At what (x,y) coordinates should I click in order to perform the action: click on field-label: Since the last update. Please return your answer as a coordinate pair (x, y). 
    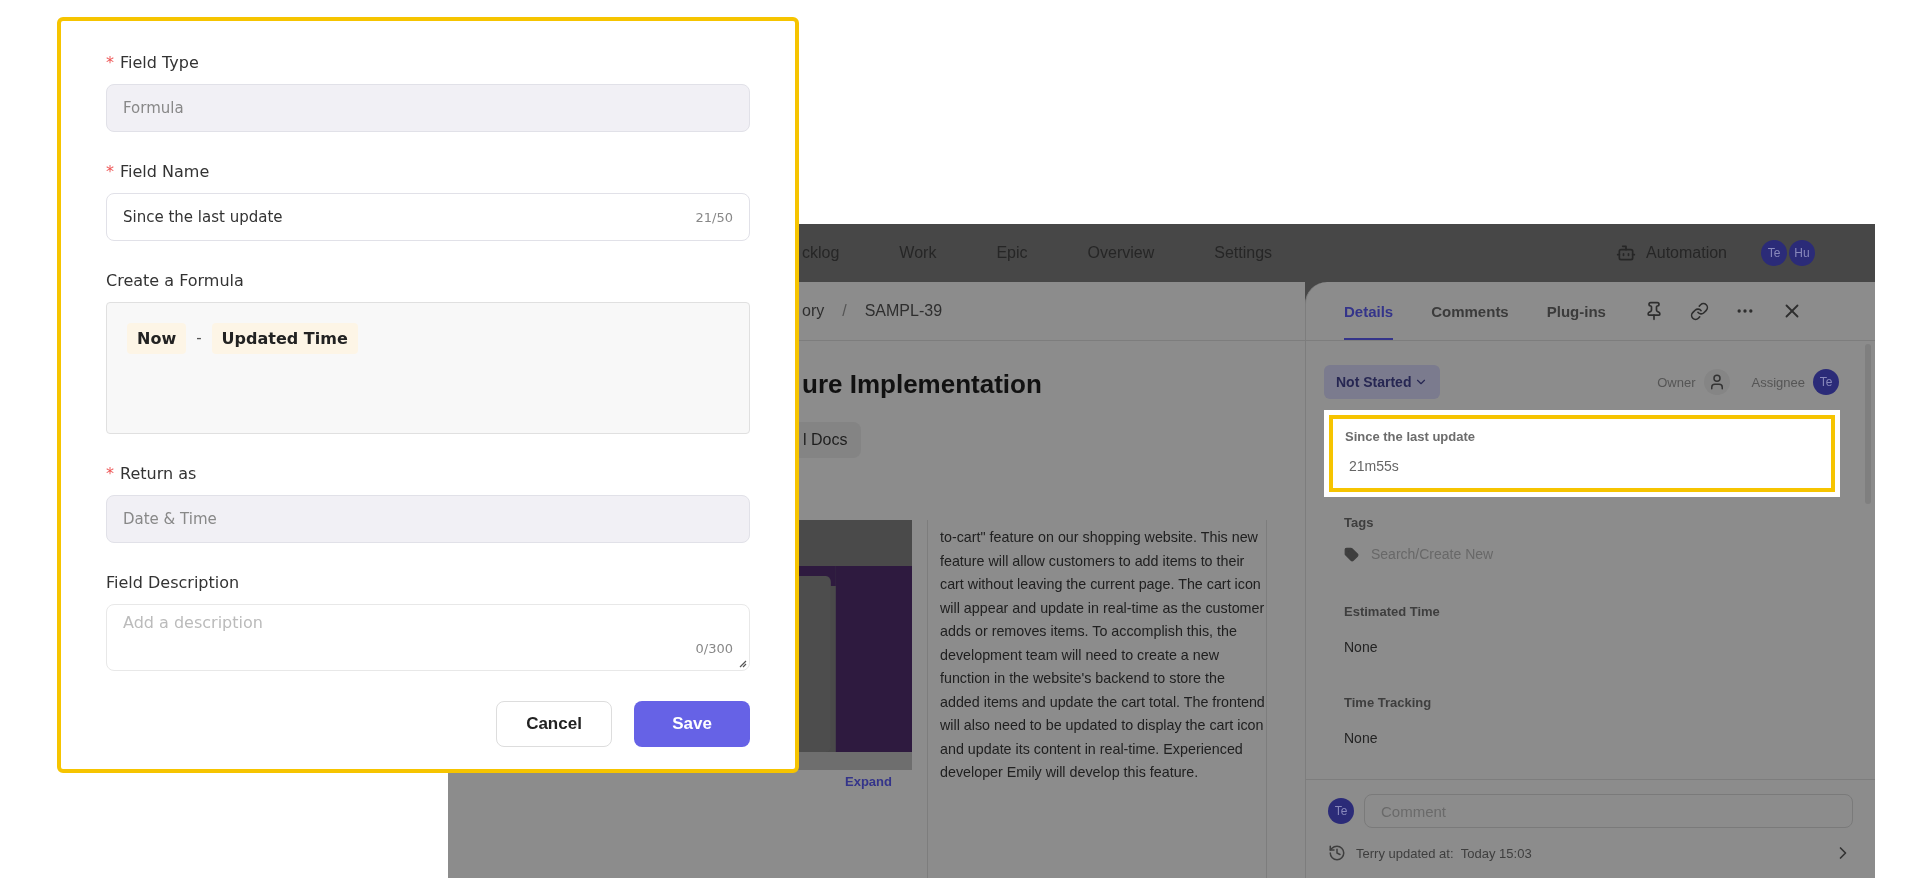
    Looking at the image, I should click on (1411, 436).